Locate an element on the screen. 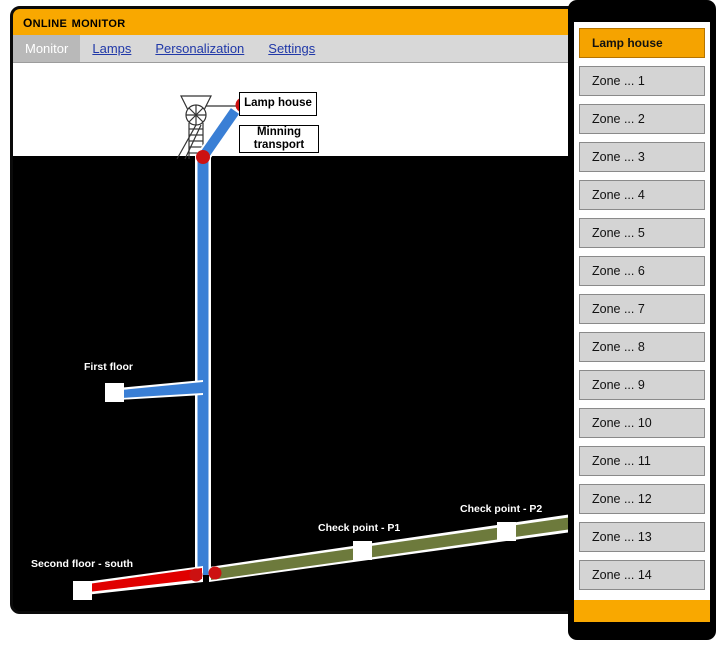 This screenshot has width=722, height=653. zone-item-8: Zone ... 8 is located at coordinates (642, 347).